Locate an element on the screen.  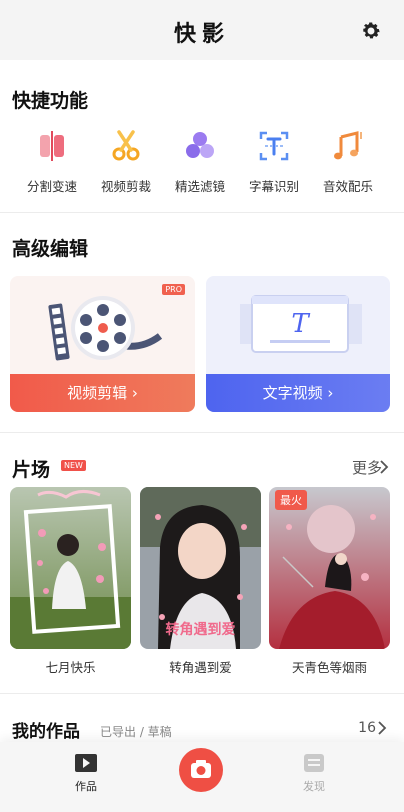
film-thumbnail-2: 转角遇到爱 is located at coordinates (200, 568).